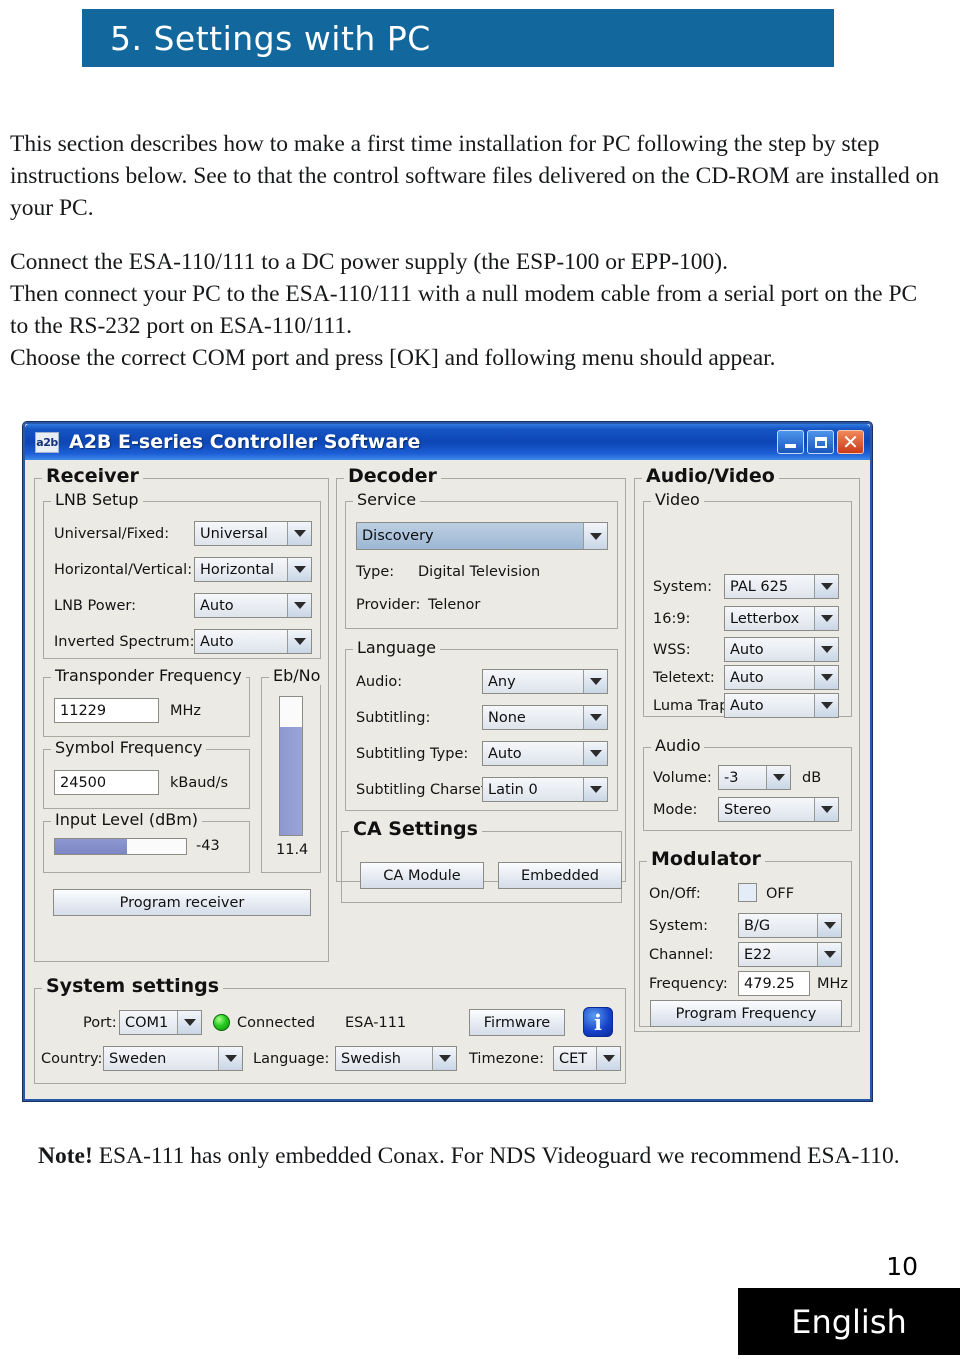 Image resolution: width=960 pixels, height=1359 pixels. I want to click on subtitling-type-value: Auto, so click(505, 753).